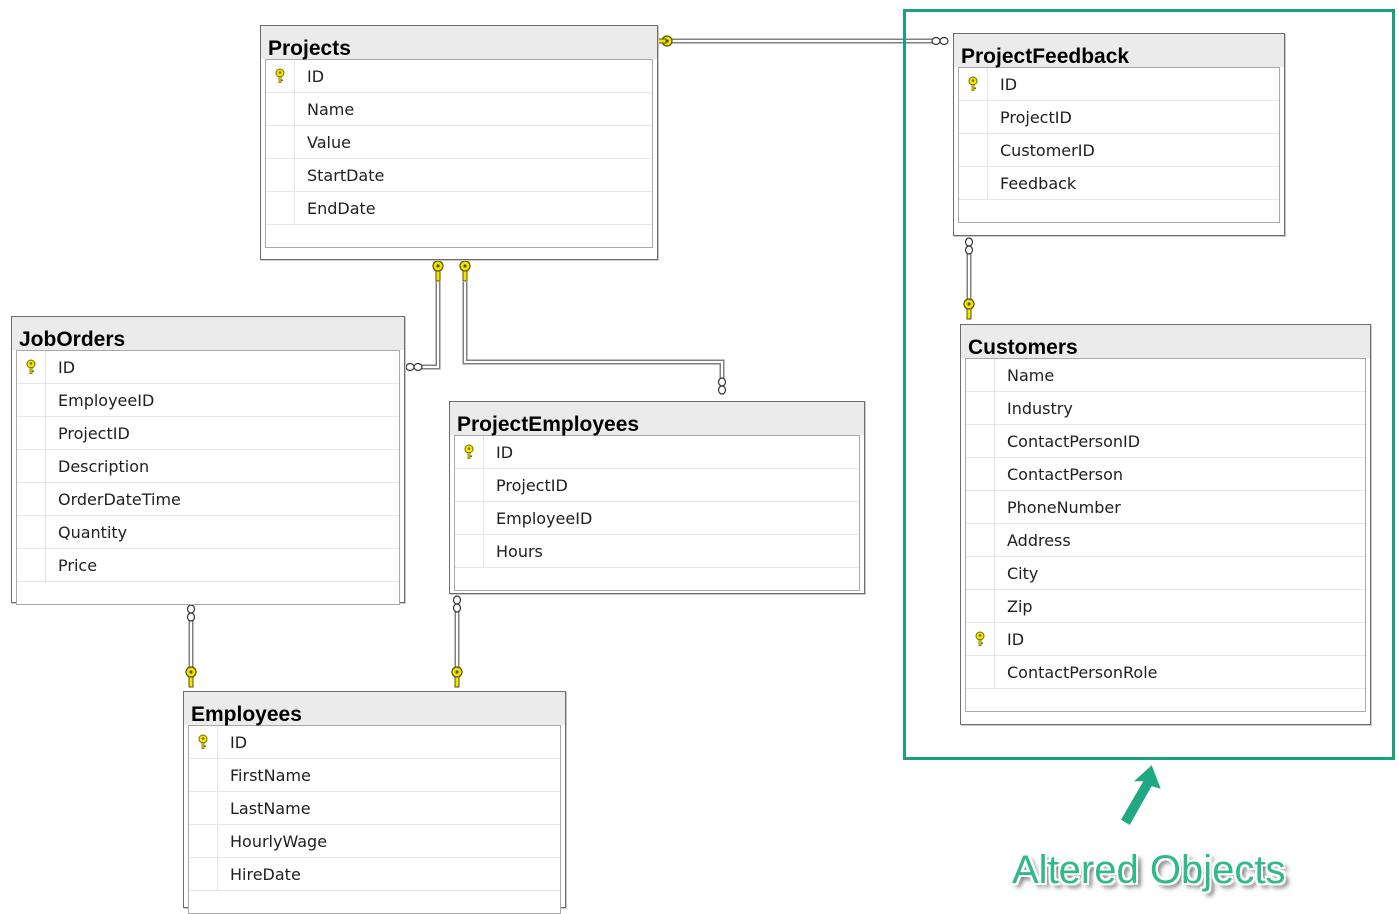 The image size is (1399, 914). Describe the element at coordinates (208, 466) in the screenshot. I see `column-row: Description` at that location.